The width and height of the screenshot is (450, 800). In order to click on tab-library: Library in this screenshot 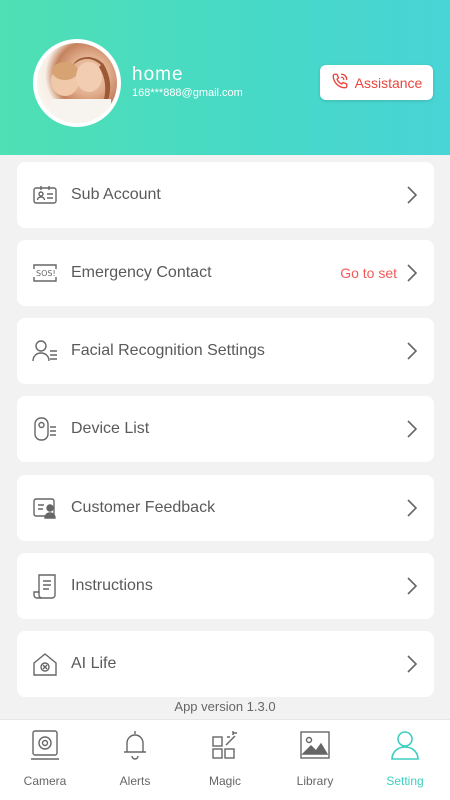, I will do `click(315, 760)`.